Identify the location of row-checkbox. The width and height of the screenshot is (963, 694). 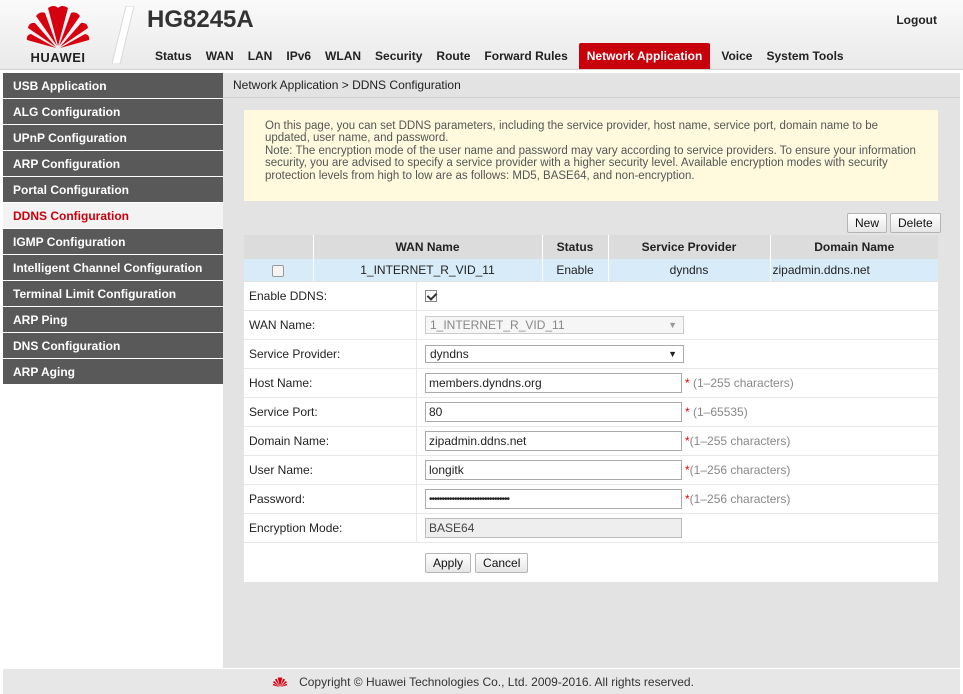
(278, 270).